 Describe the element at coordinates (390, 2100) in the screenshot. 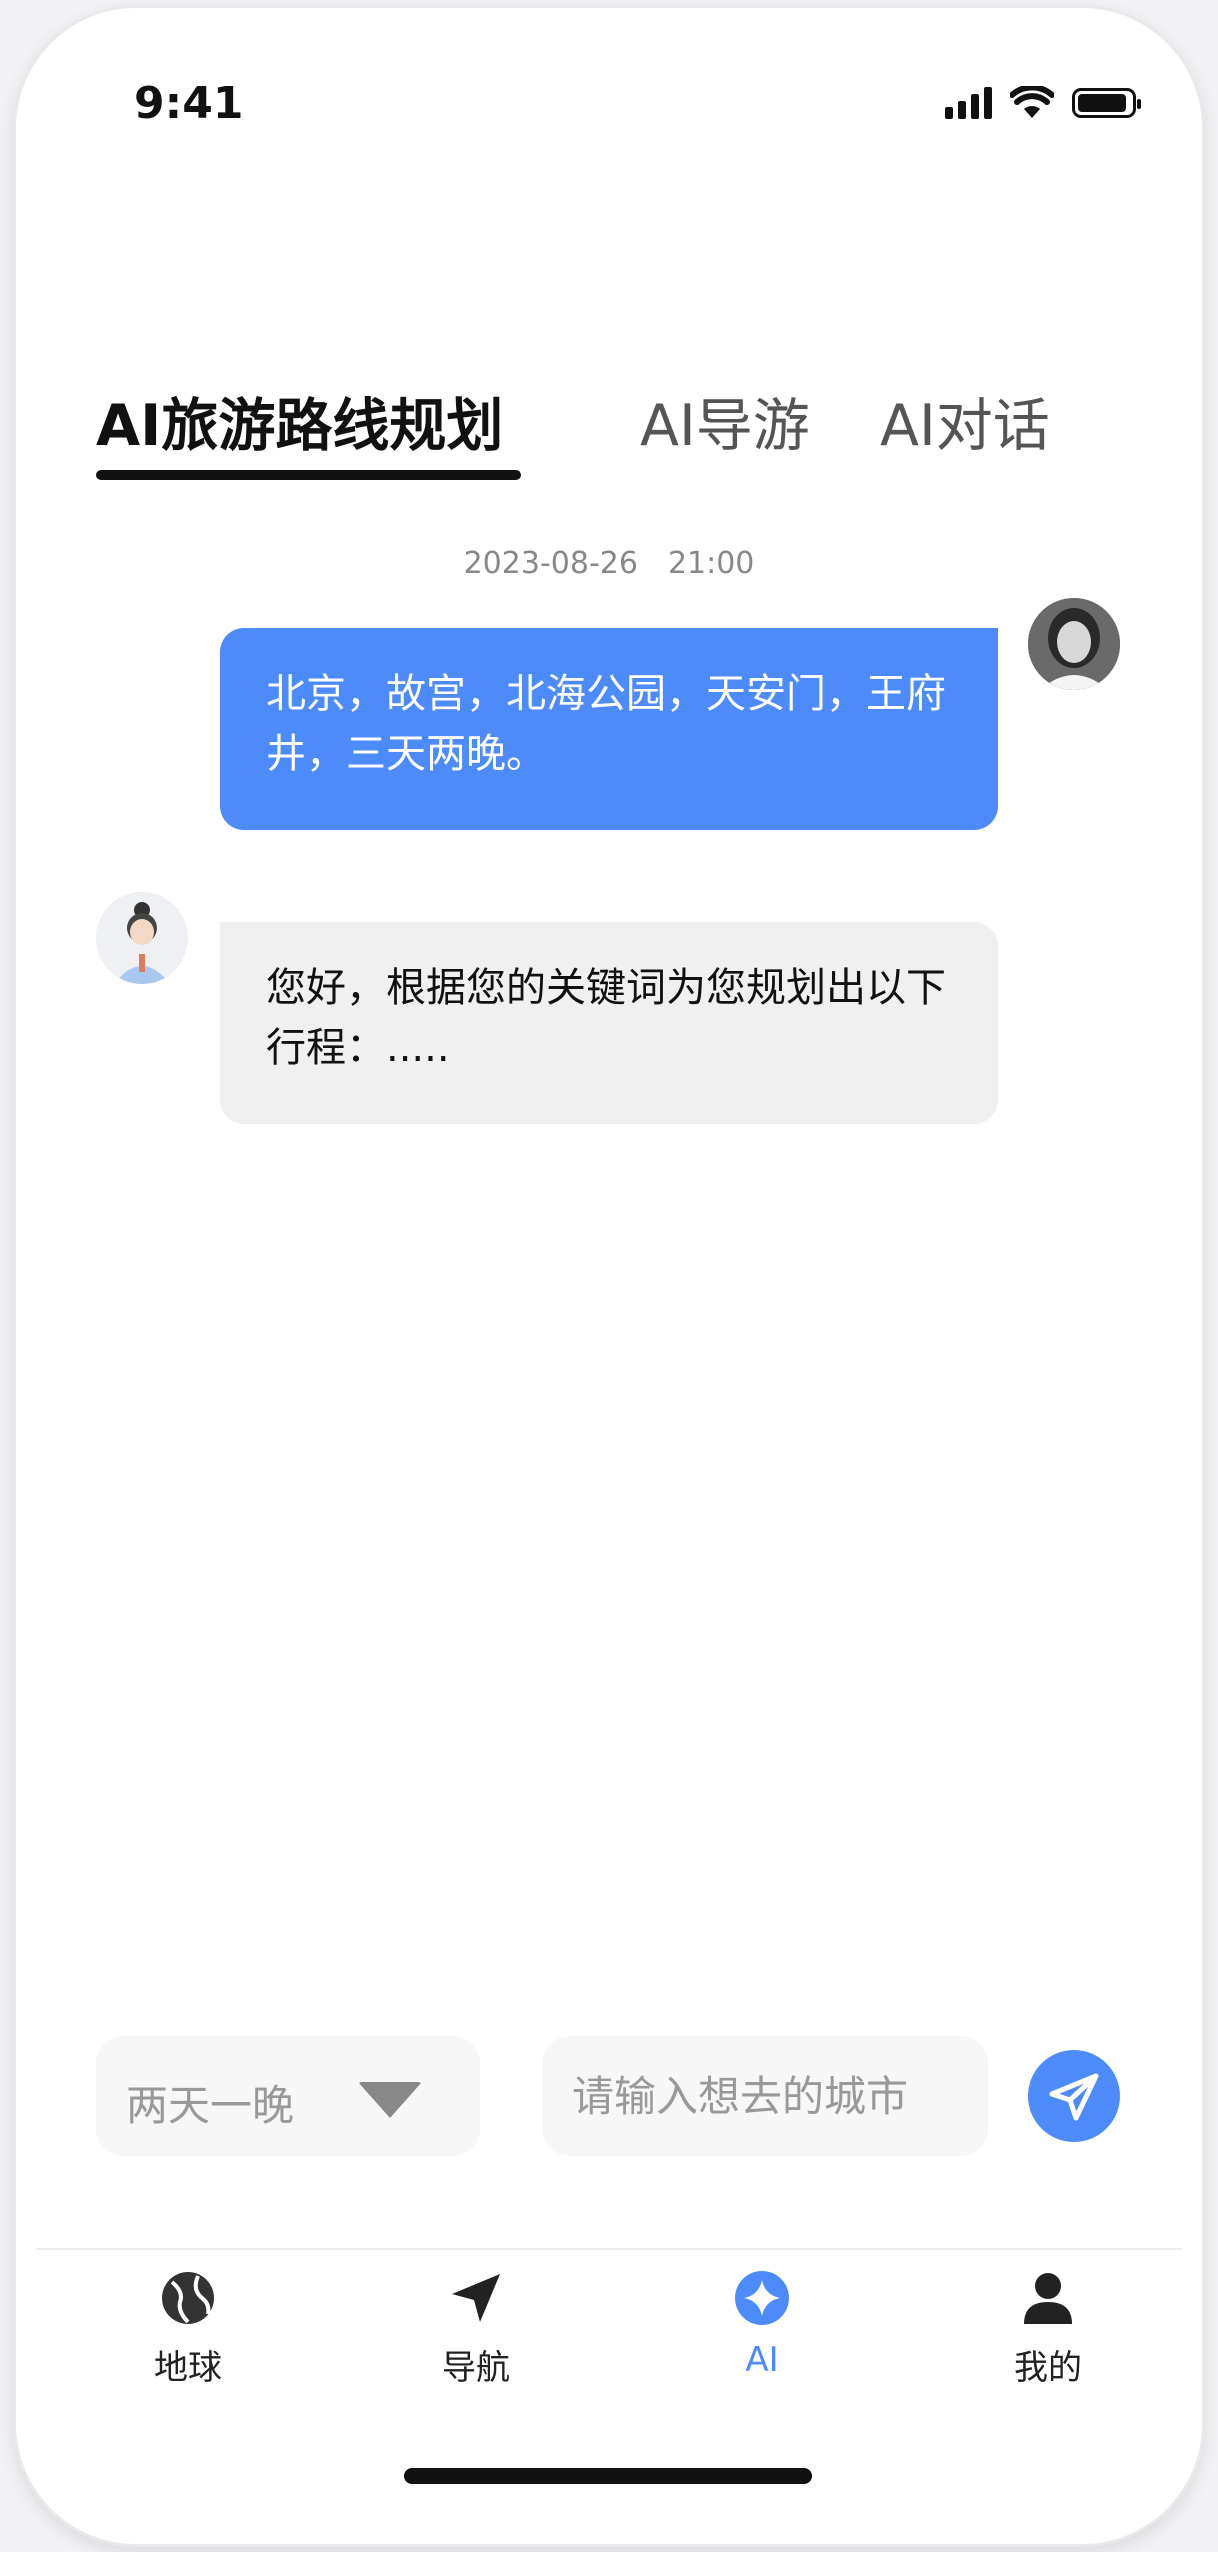

I see `caret-down-icon` at that location.